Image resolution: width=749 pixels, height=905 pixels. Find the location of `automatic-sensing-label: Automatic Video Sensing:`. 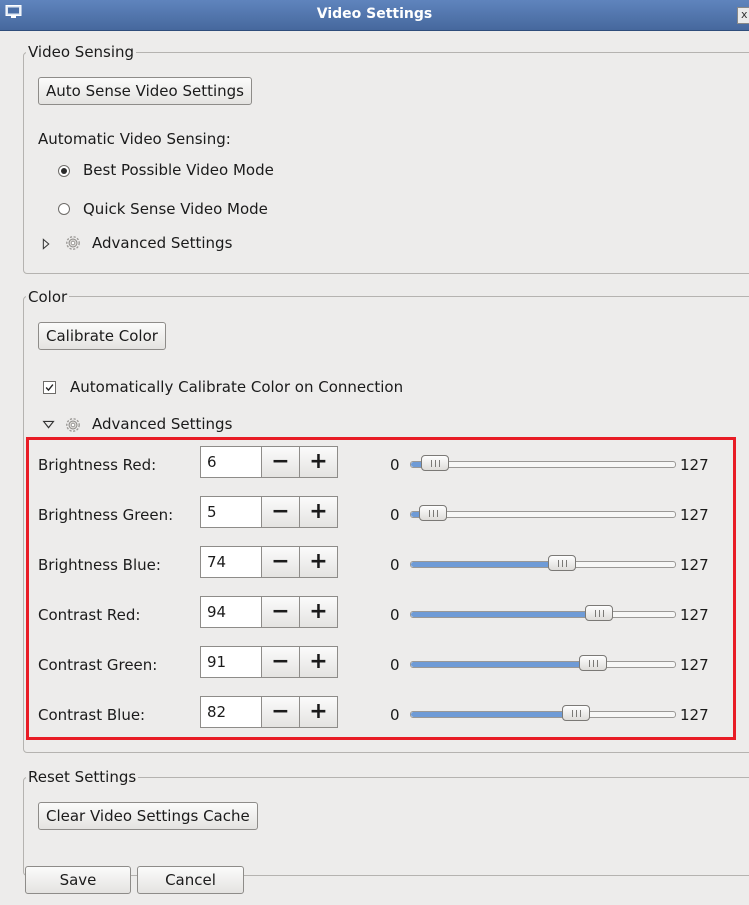

automatic-sensing-label: Automatic Video Sensing: is located at coordinates (134, 139).